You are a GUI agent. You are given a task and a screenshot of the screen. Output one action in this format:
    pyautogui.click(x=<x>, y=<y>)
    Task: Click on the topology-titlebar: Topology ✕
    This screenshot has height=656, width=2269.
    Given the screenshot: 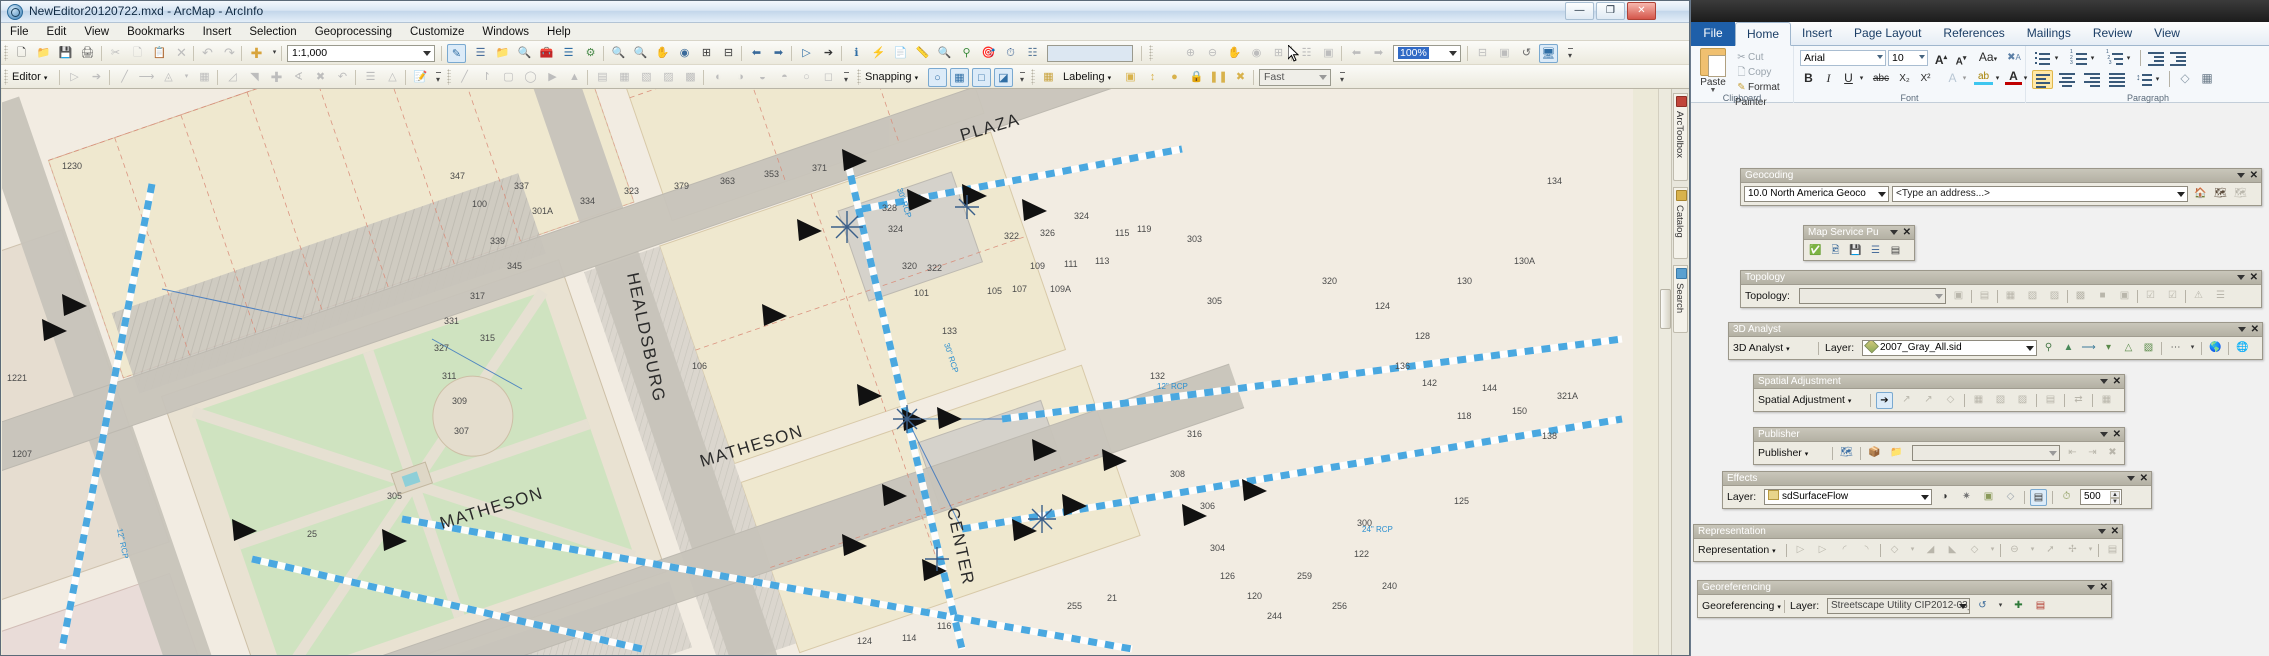 What is the action you would take?
    pyautogui.click(x=2001, y=278)
    